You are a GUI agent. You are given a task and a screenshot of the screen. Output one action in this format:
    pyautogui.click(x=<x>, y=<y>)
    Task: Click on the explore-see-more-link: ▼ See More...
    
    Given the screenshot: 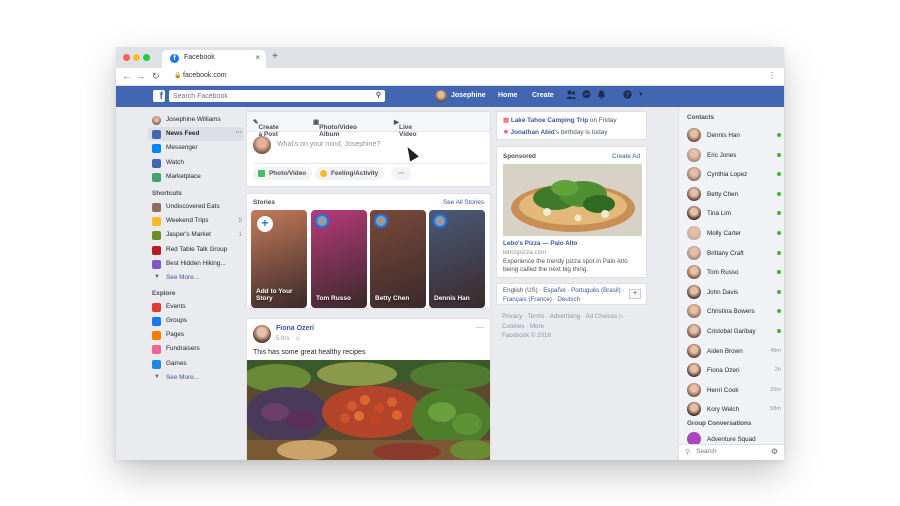 What is the action you would take?
    pyautogui.click(x=196, y=377)
    